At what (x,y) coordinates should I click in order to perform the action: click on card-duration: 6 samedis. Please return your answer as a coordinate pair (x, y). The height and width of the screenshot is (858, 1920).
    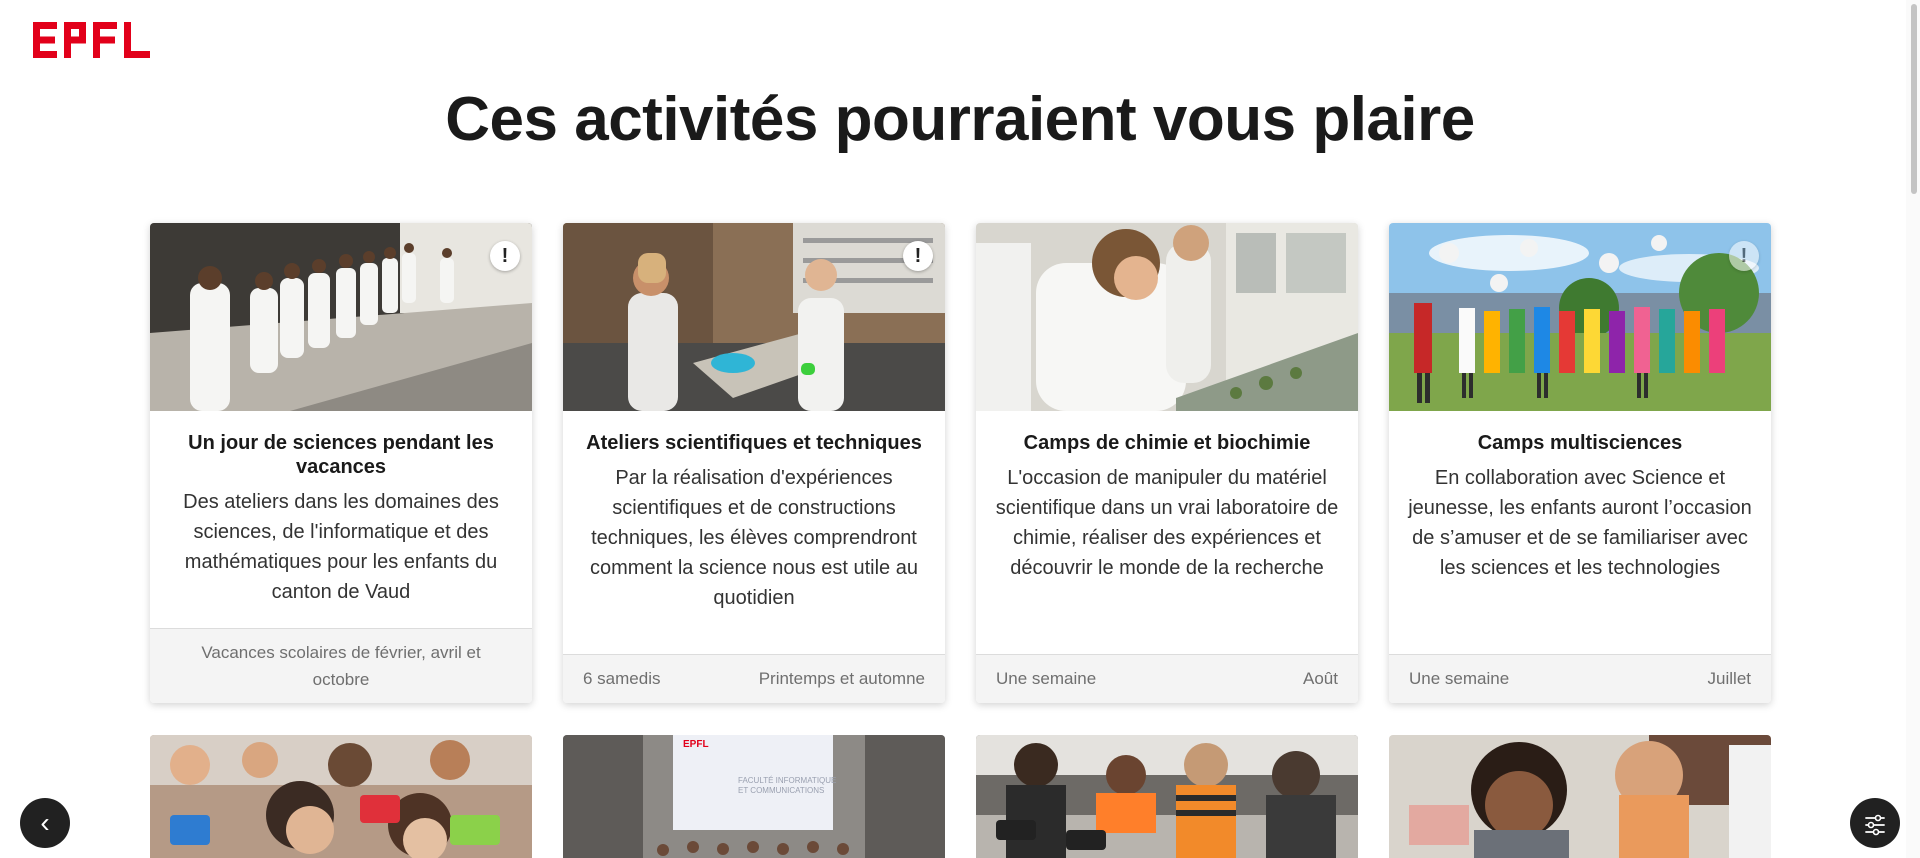
    Looking at the image, I should click on (622, 678).